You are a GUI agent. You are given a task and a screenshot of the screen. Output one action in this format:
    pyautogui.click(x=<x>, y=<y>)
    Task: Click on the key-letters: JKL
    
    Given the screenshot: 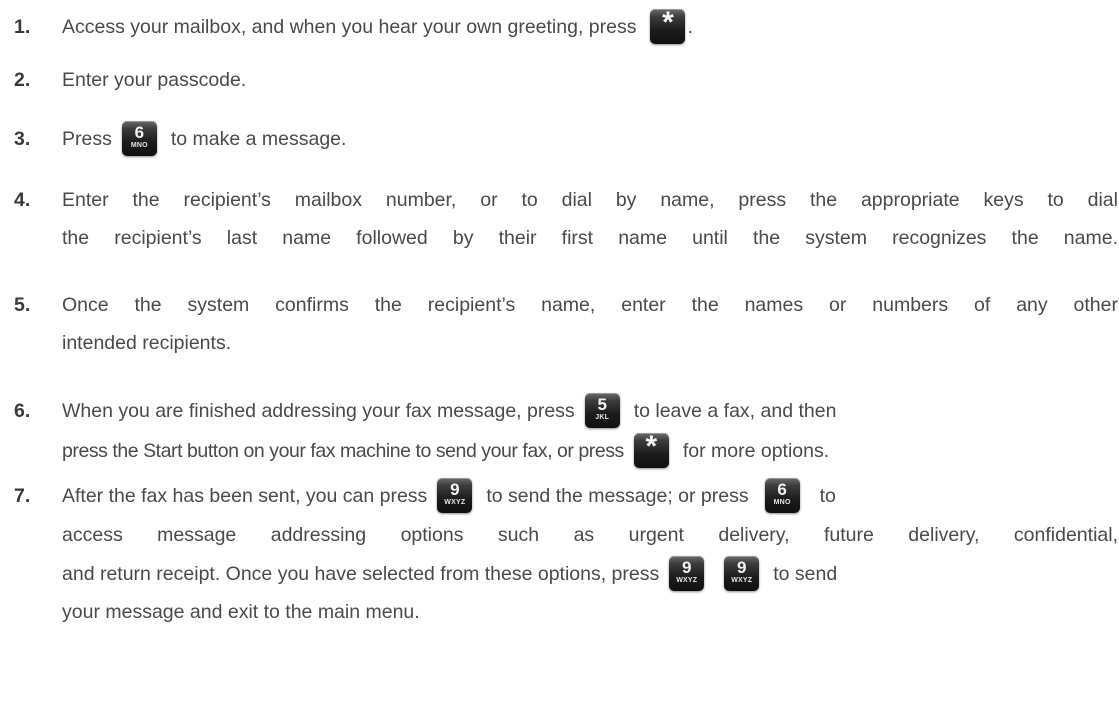 What is the action you would take?
    pyautogui.click(x=602, y=418)
    